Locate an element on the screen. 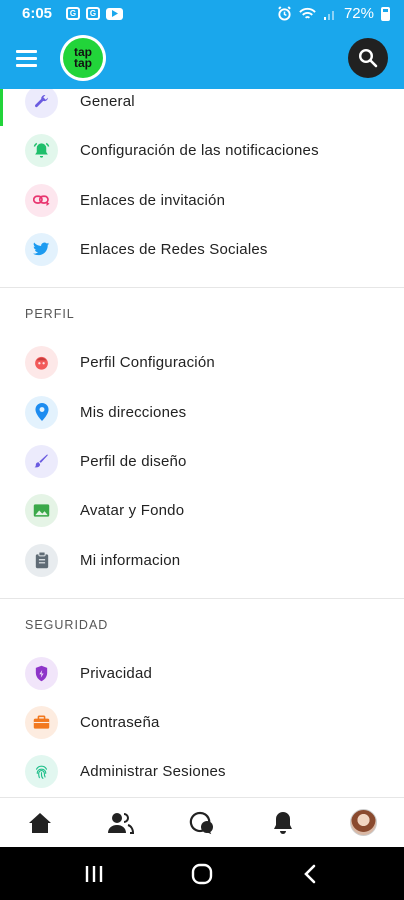 The height and width of the screenshot is (900, 404). search-icon is located at coordinates (368, 58).